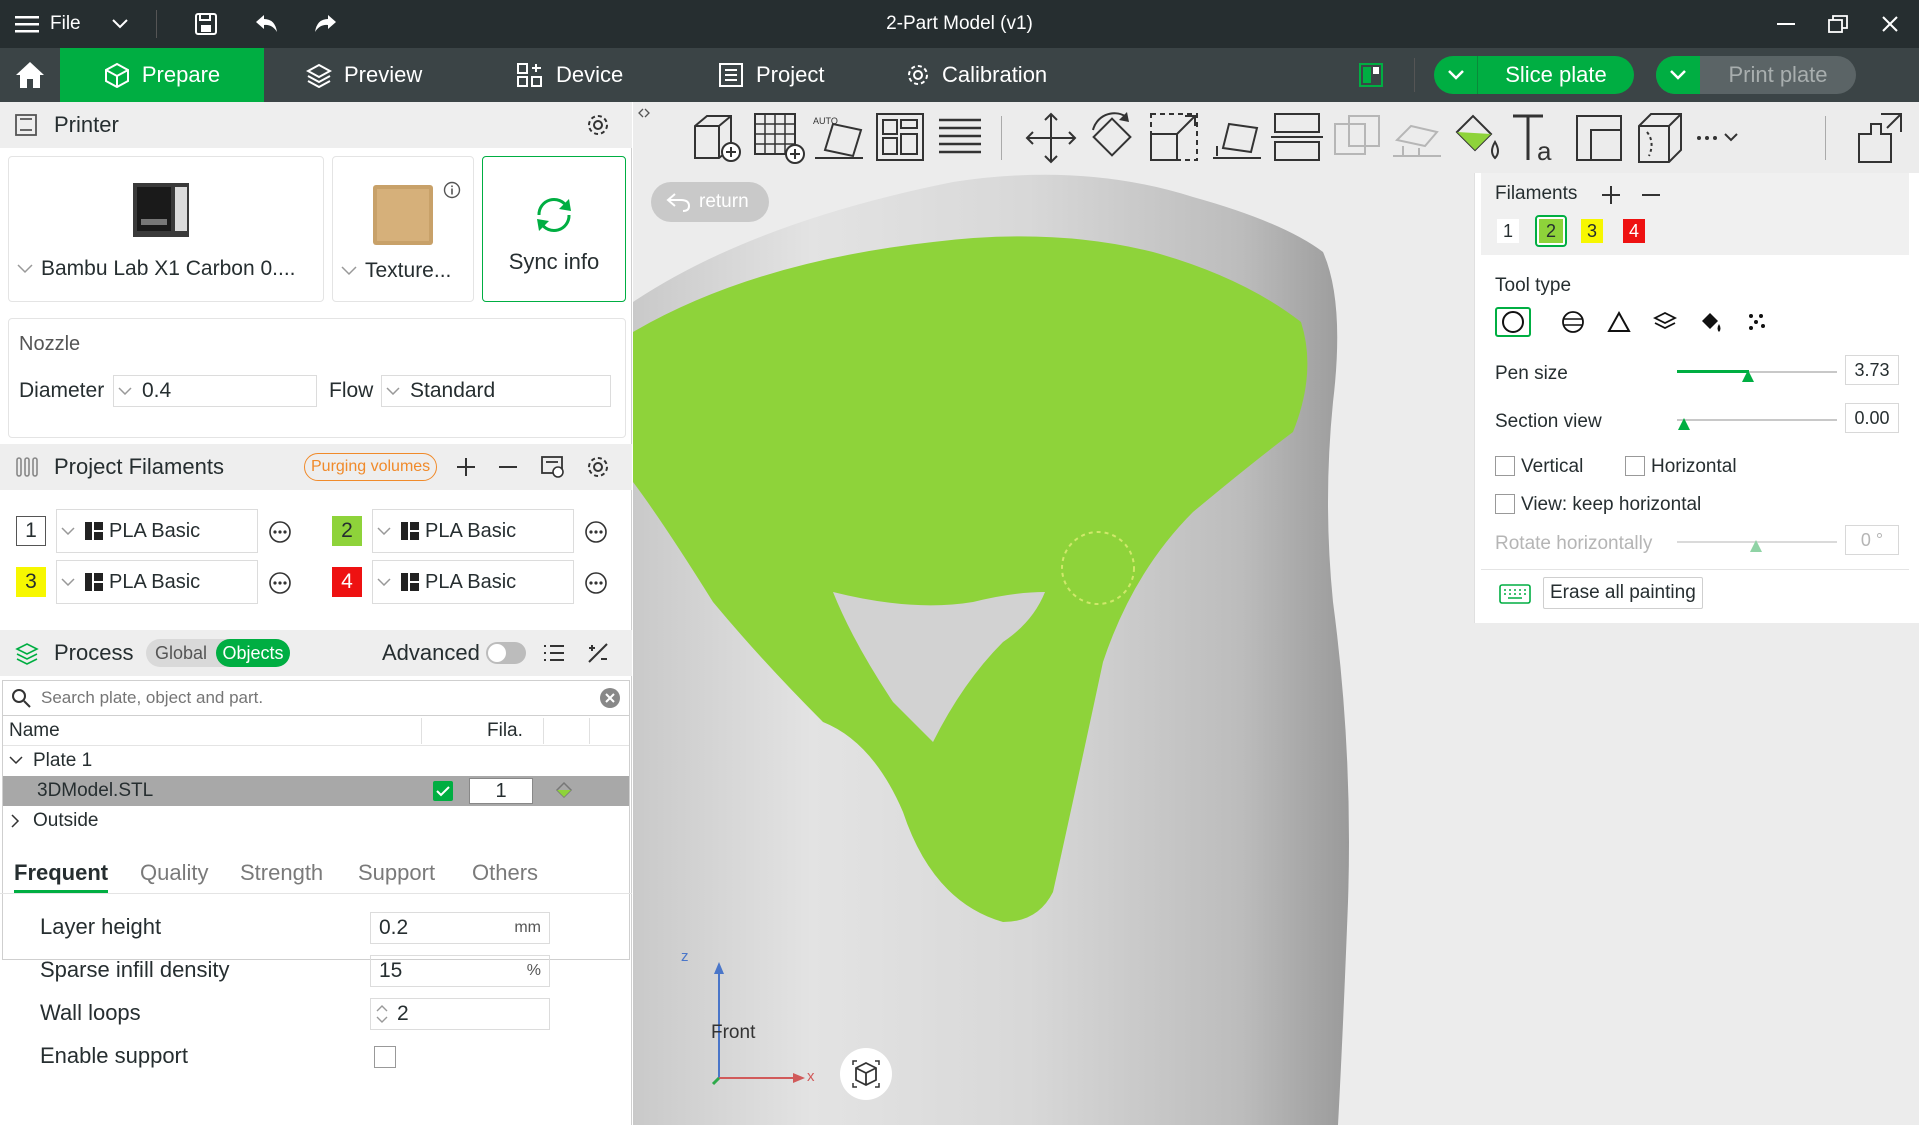 This screenshot has width=1919, height=1125. Describe the element at coordinates (1711, 322) in the screenshot. I see `fill-bucket-icon` at that location.